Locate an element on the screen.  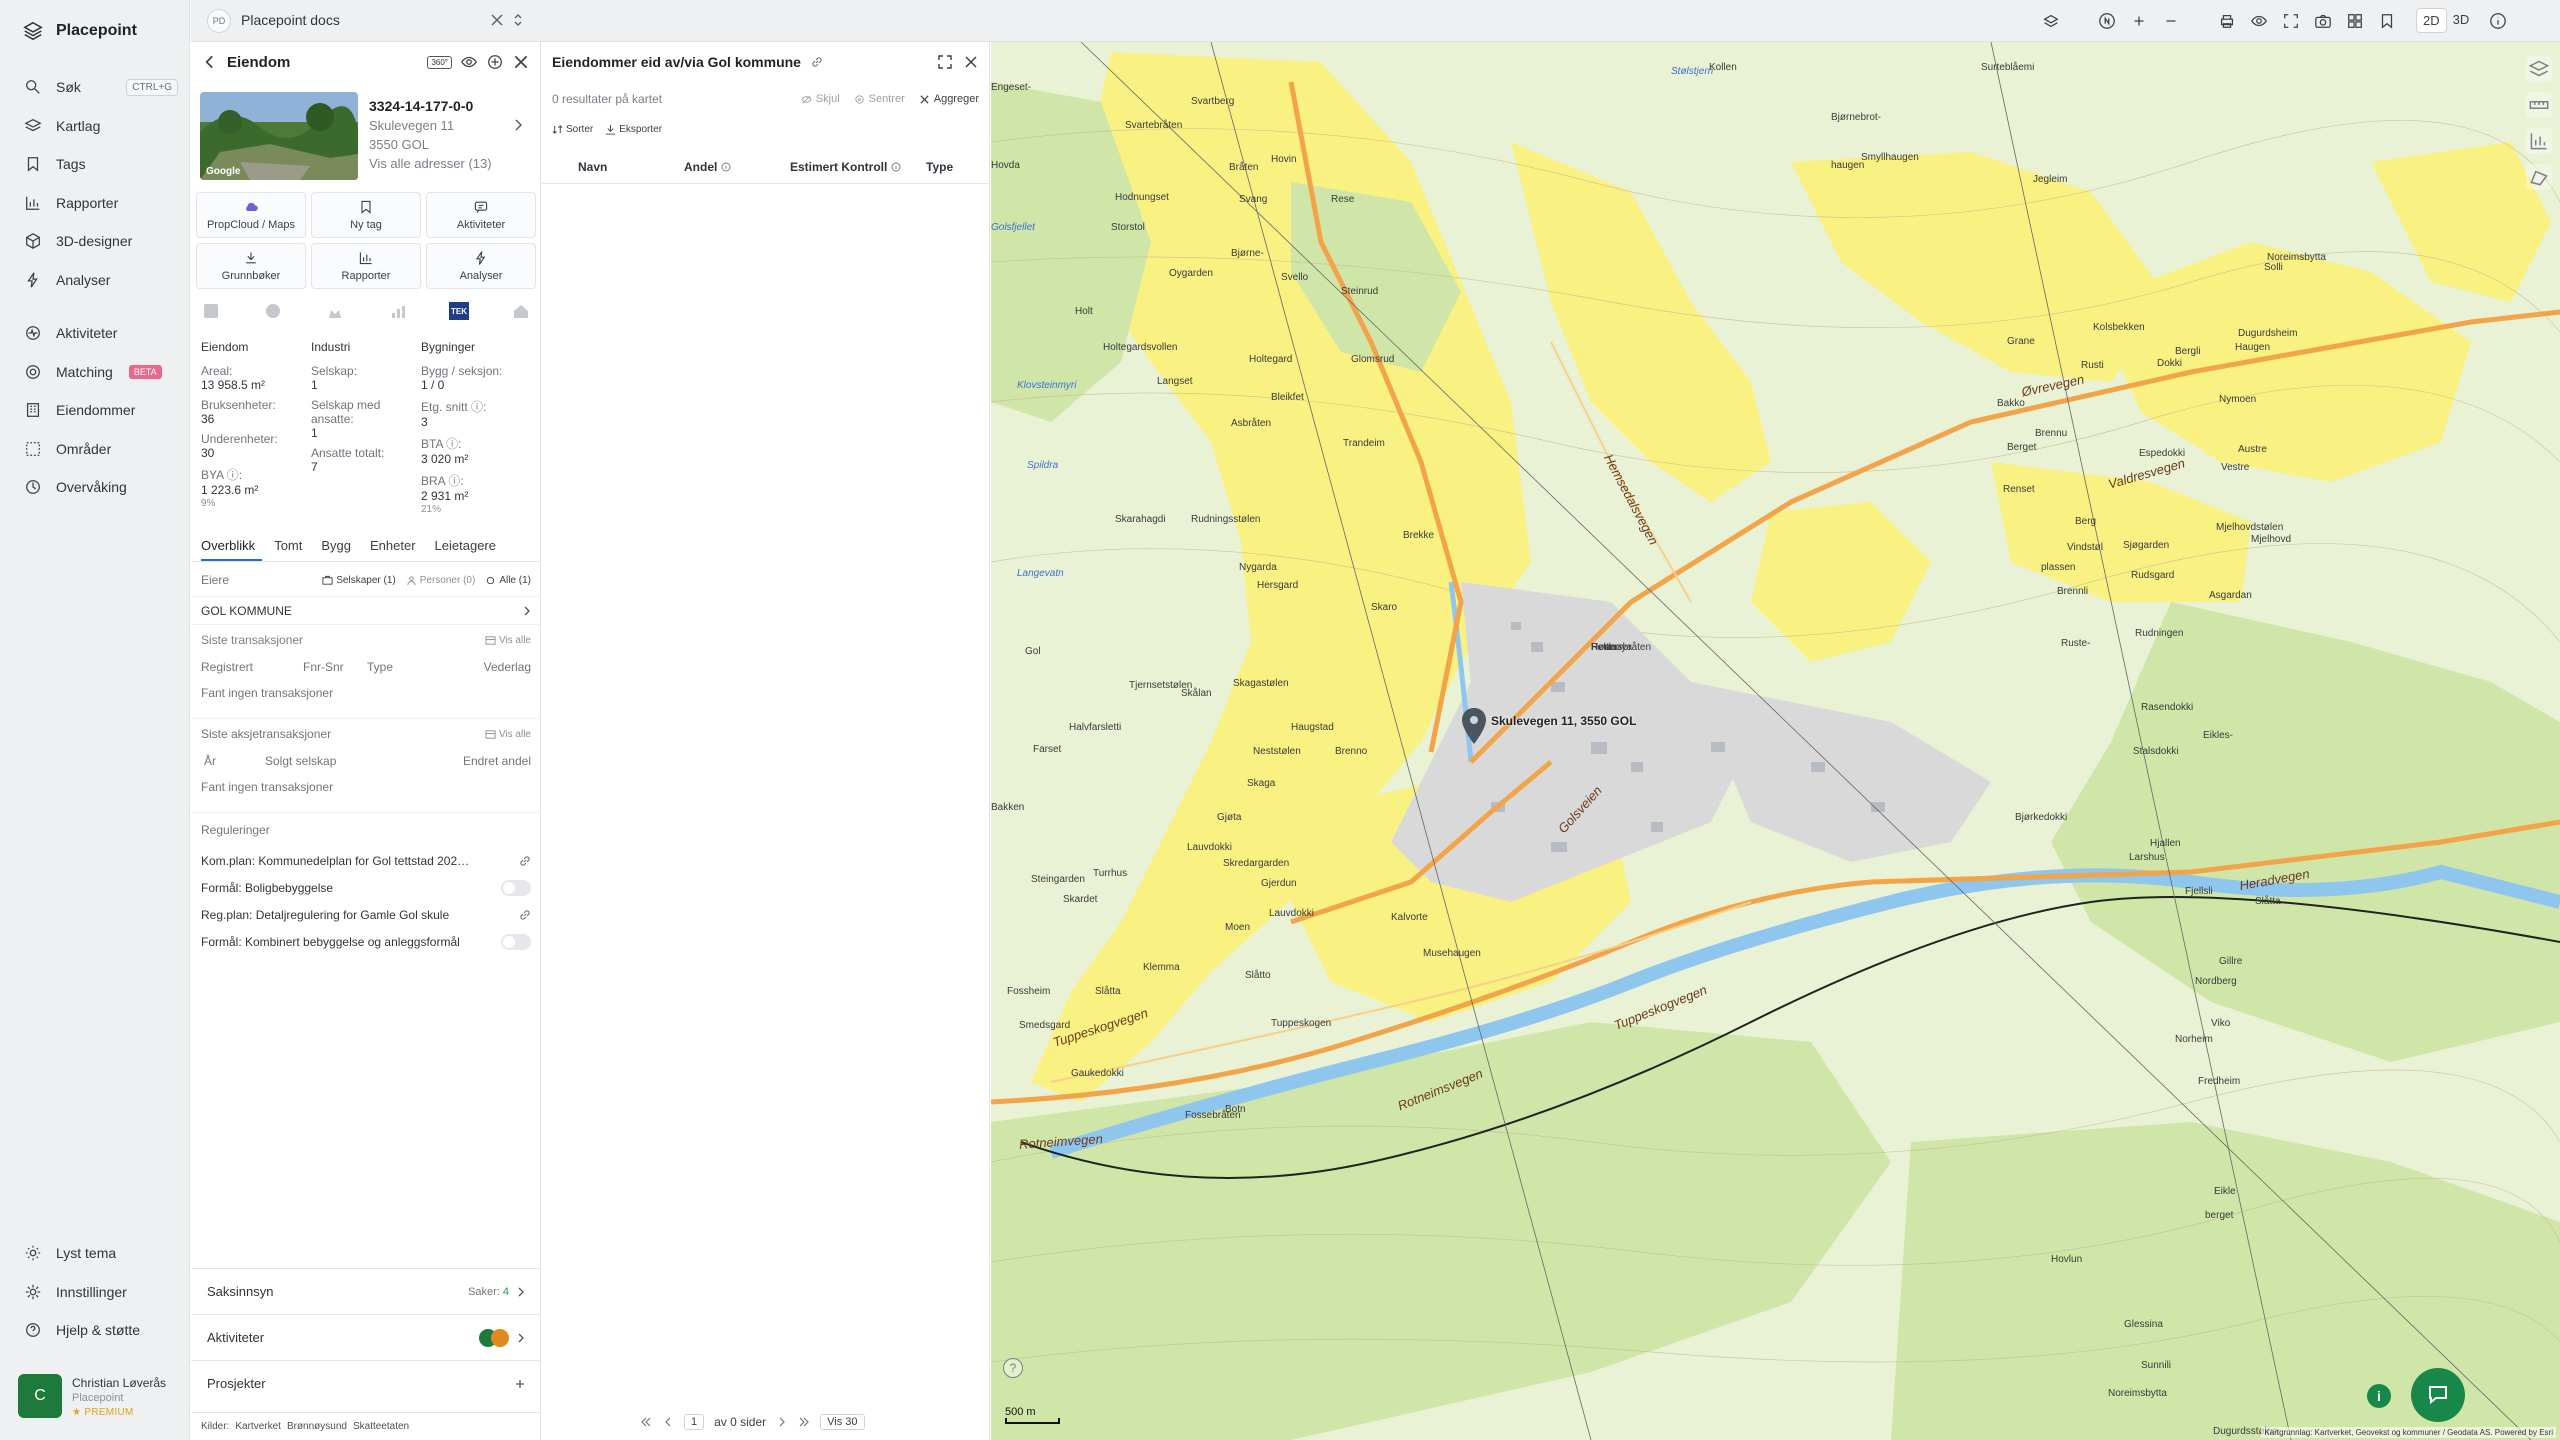
nav-item-eiendommer: Eiendommer is located at coordinates (95, 410).